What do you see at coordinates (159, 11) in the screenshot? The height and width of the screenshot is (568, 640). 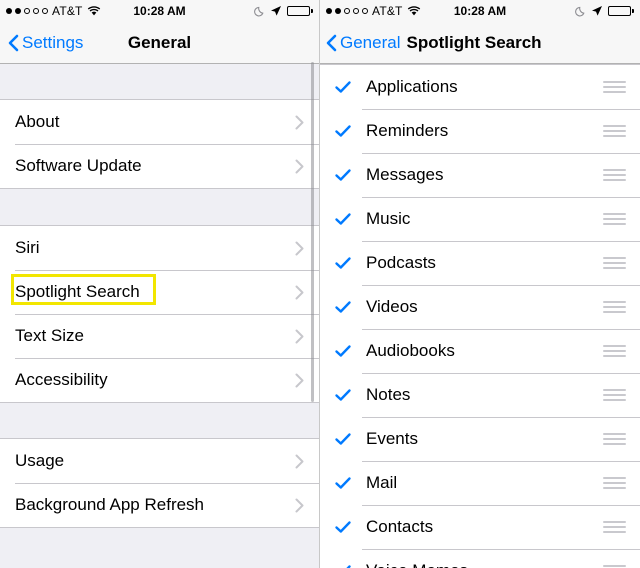 I see `status-bar-left: AT&T 10:28 AM` at bounding box center [159, 11].